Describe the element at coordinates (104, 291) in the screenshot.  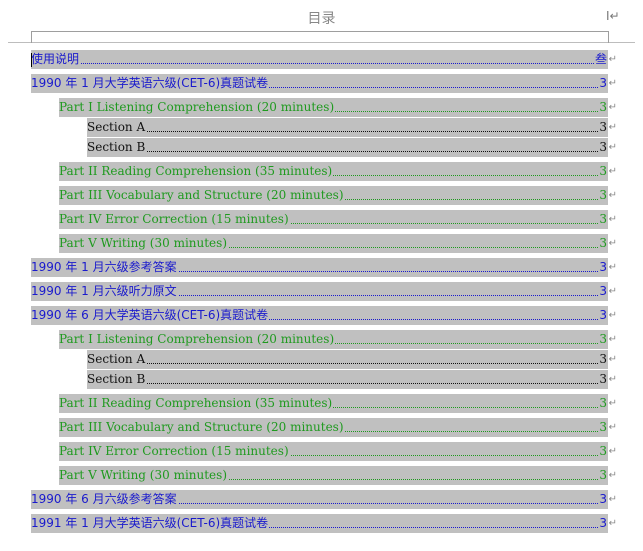
I see `toc-entry-title: 1990 年 1 月六级听力原文` at that location.